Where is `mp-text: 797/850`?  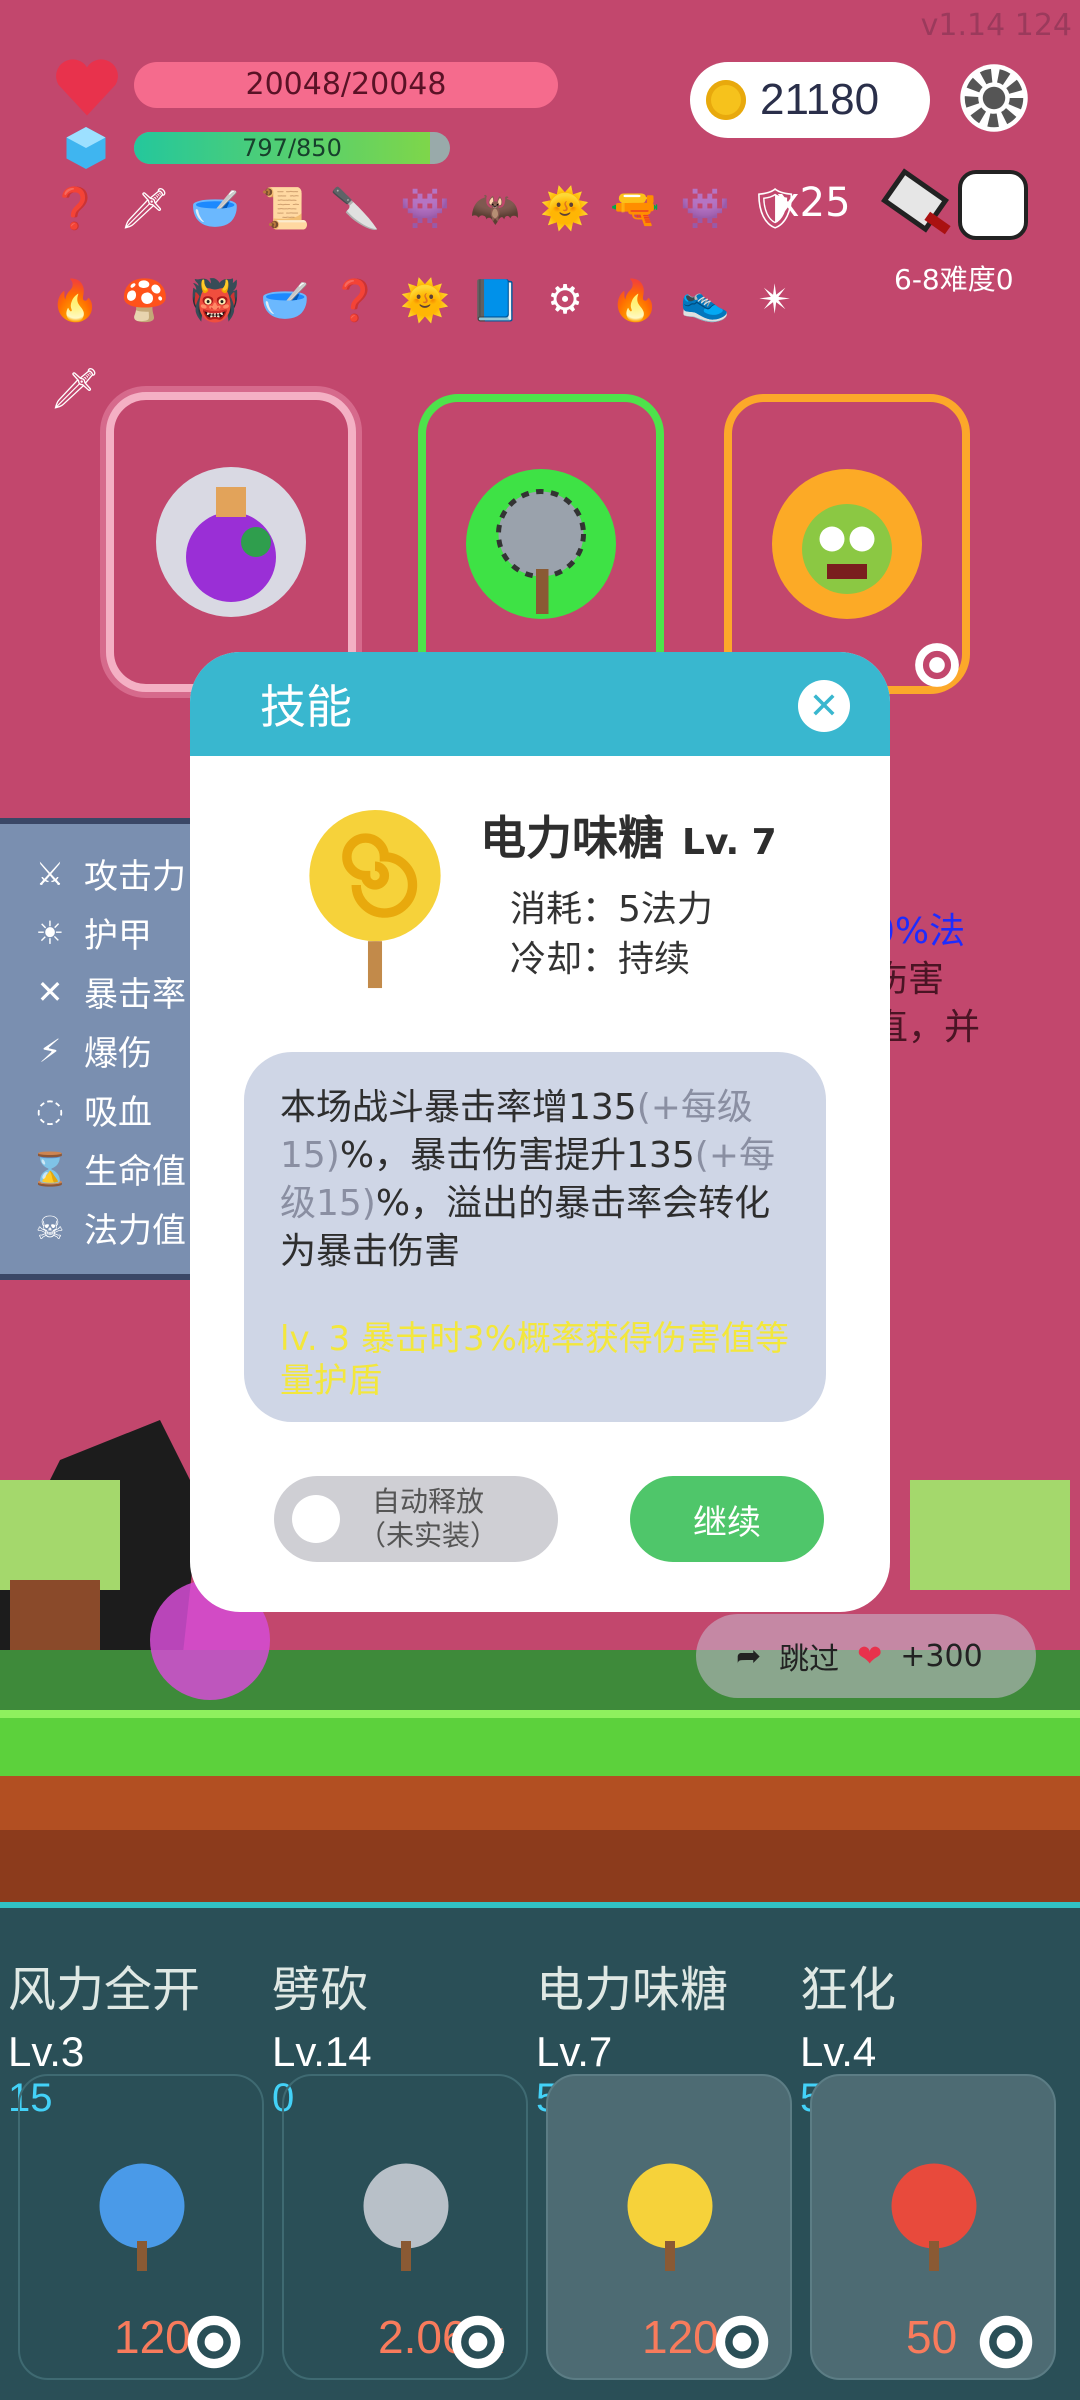 mp-text: 797/850 is located at coordinates (292, 148).